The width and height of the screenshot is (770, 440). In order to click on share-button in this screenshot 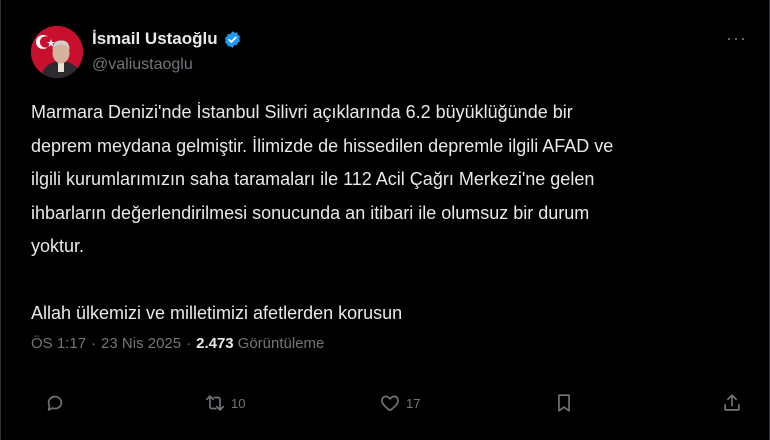, I will do `click(732, 403)`.